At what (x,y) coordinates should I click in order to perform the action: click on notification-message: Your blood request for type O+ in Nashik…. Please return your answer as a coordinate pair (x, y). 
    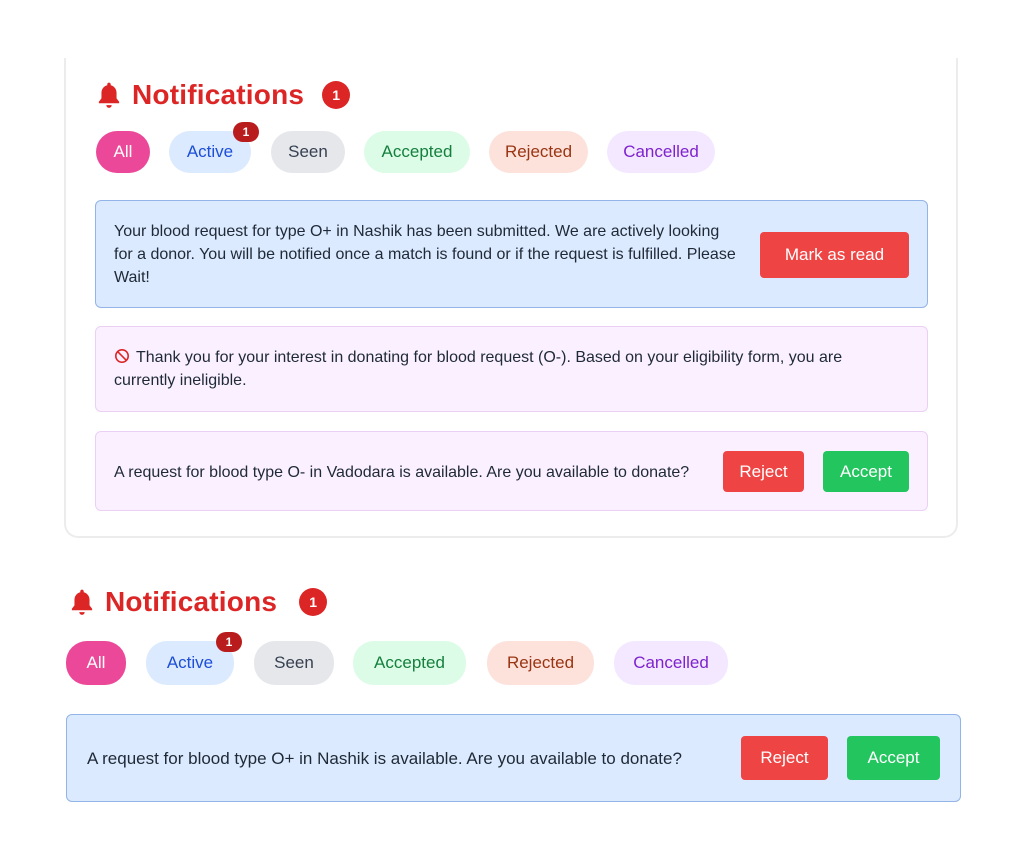
    Looking at the image, I should click on (425, 254).